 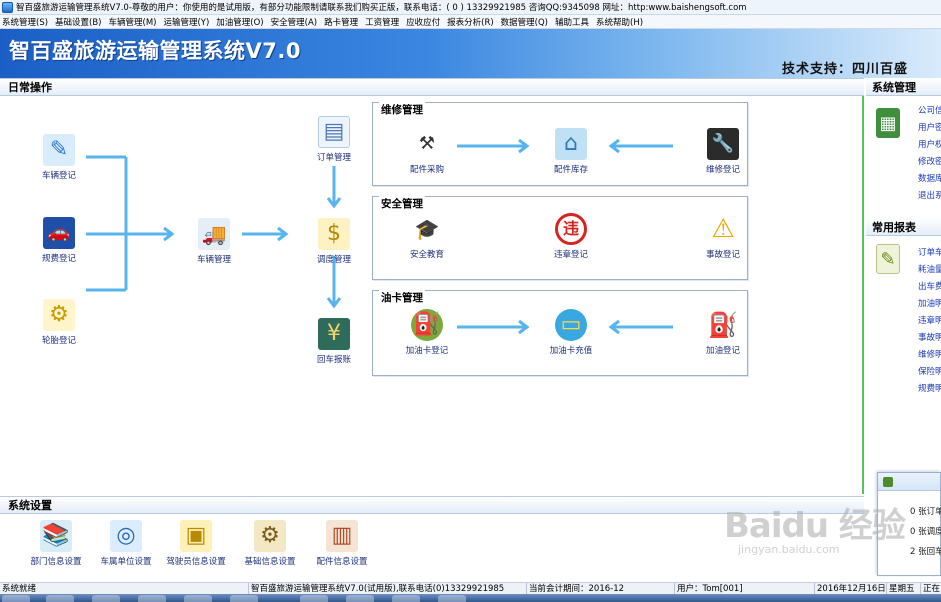 I want to click on menu-system: 系统管理(S), so click(x=25, y=22).